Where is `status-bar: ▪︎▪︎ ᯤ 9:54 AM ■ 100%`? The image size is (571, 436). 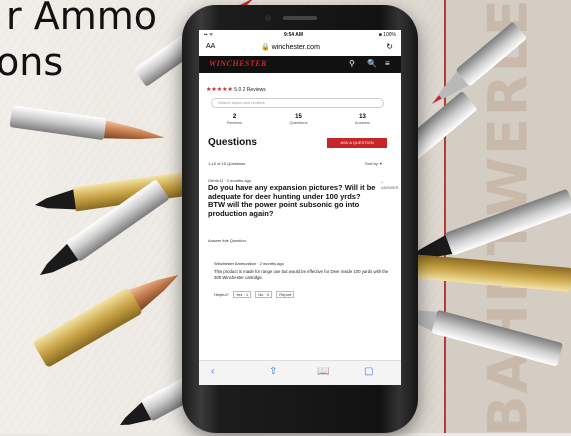
status-bar: ▪︎▪︎ ᯤ 9:54 AM ■ 100% is located at coordinates (300, 35).